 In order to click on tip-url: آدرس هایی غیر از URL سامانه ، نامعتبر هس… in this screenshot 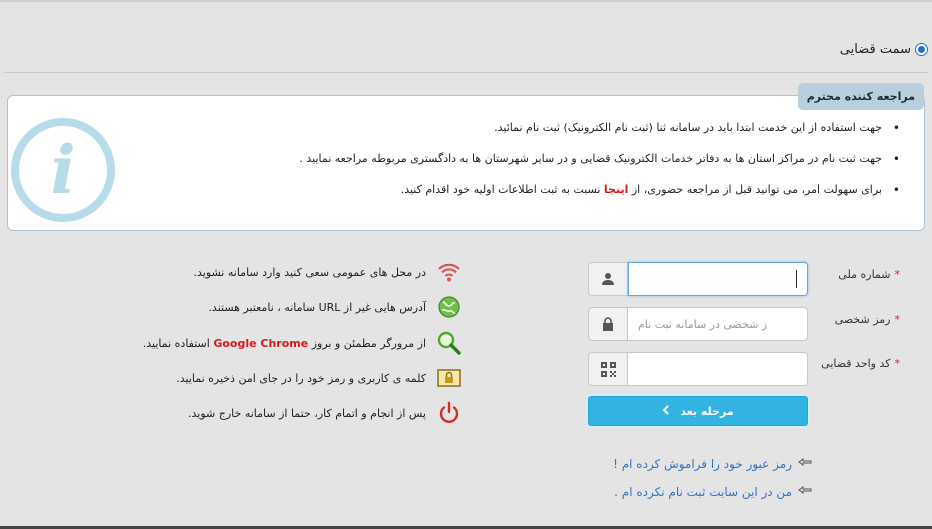, I will do `click(335, 307)`.